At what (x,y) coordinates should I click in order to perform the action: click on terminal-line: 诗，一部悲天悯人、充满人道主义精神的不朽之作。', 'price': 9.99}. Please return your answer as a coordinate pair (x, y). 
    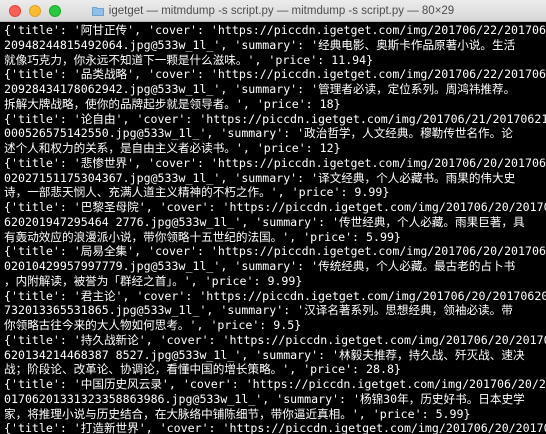
    Looking at the image, I should click on (197, 192).